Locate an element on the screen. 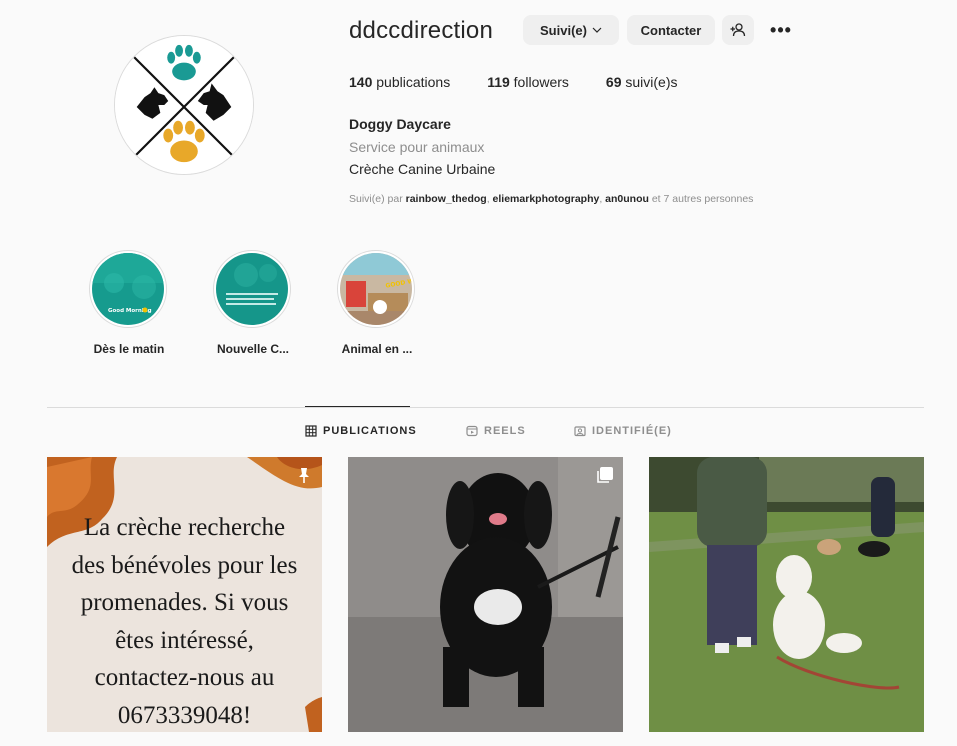 The image size is (957, 746). suggest-users-button is located at coordinates (738, 30).